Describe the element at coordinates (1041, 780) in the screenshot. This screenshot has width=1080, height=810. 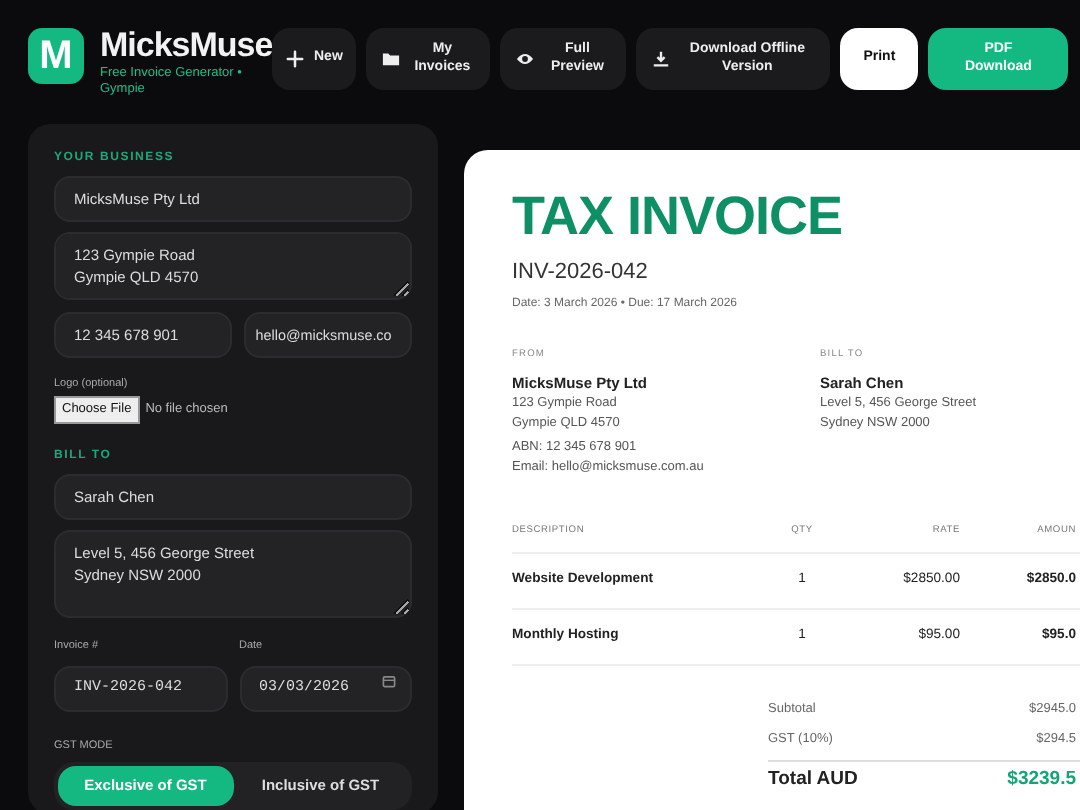
I see `total-value: $3239.5` at that location.